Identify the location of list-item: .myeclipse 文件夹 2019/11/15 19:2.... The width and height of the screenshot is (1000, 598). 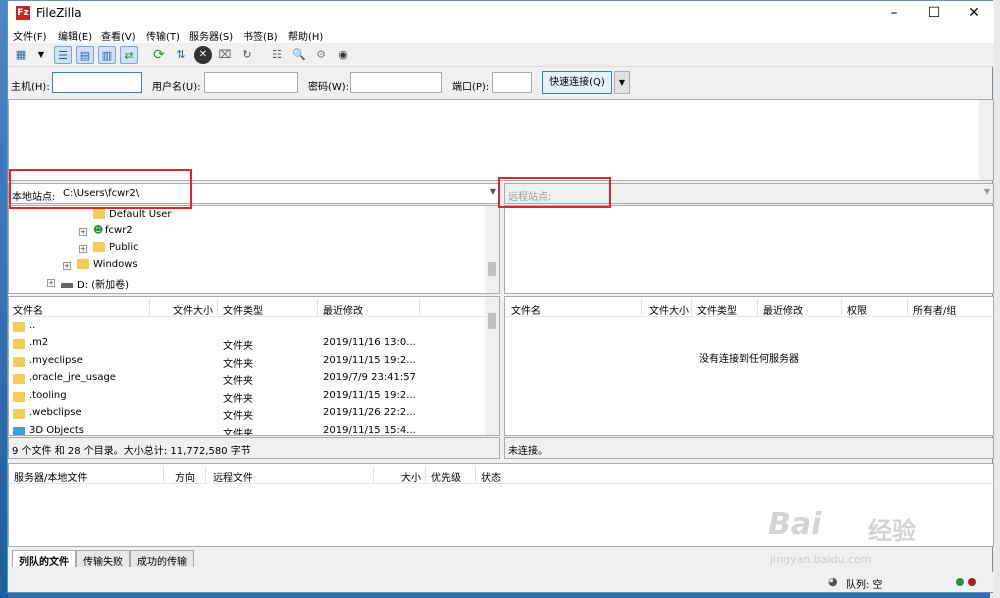
(244, 361).